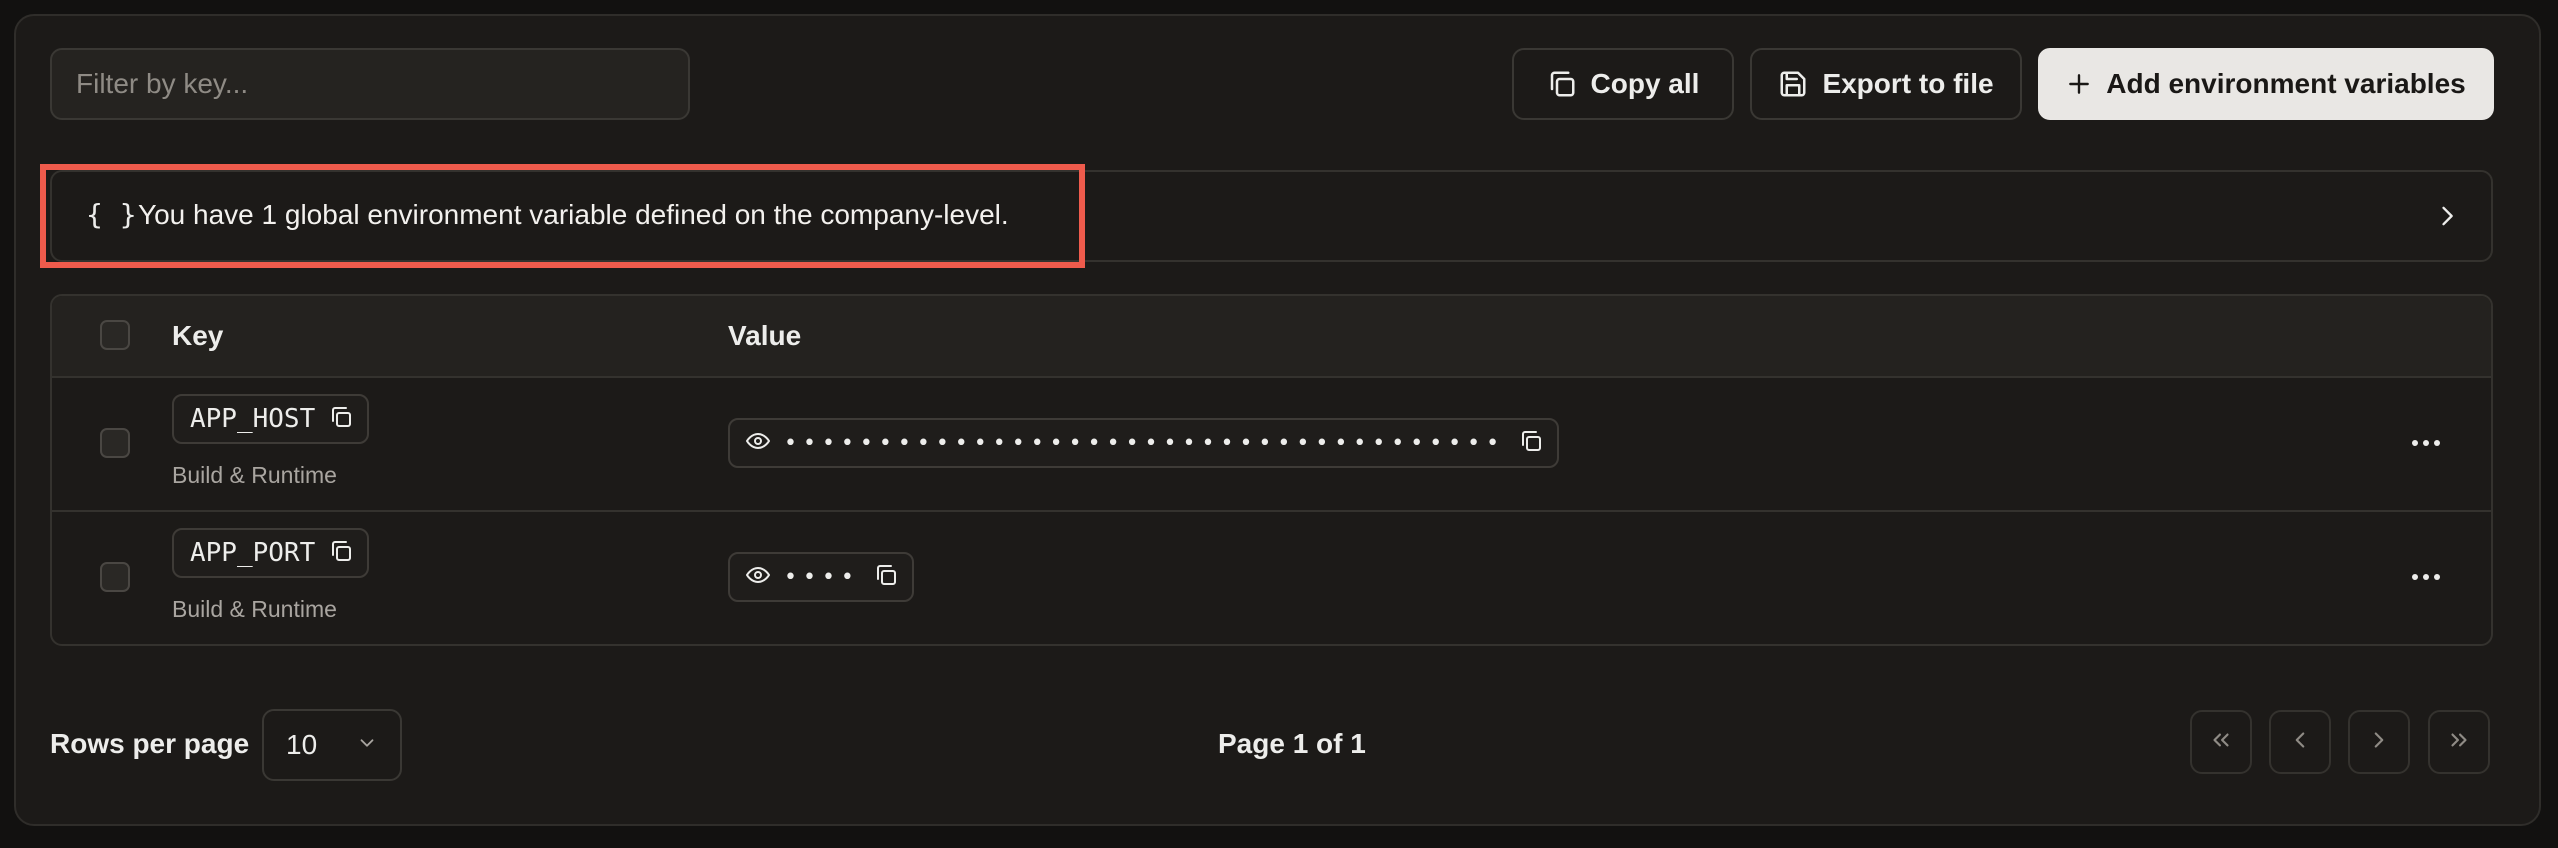  Describe the element at coordinates (332, 745) in the screenshot. I see `rows-per-page-select: 10` at that location.